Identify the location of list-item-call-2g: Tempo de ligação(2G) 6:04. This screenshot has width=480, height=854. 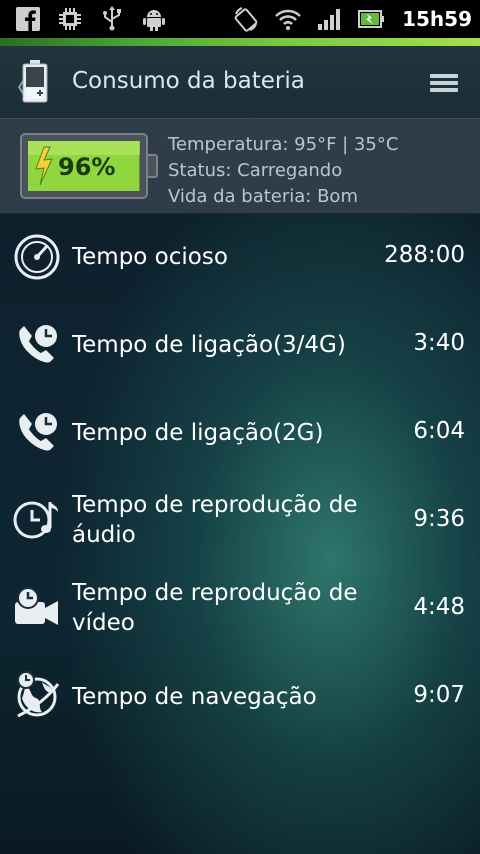
(240, 432).